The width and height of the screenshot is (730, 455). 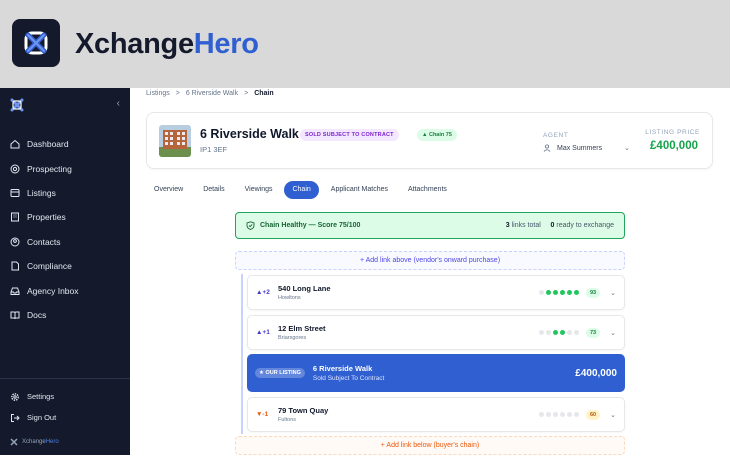 I want to click on sidebar-item-label: Agency Inbox, so click(x=53, y=290).